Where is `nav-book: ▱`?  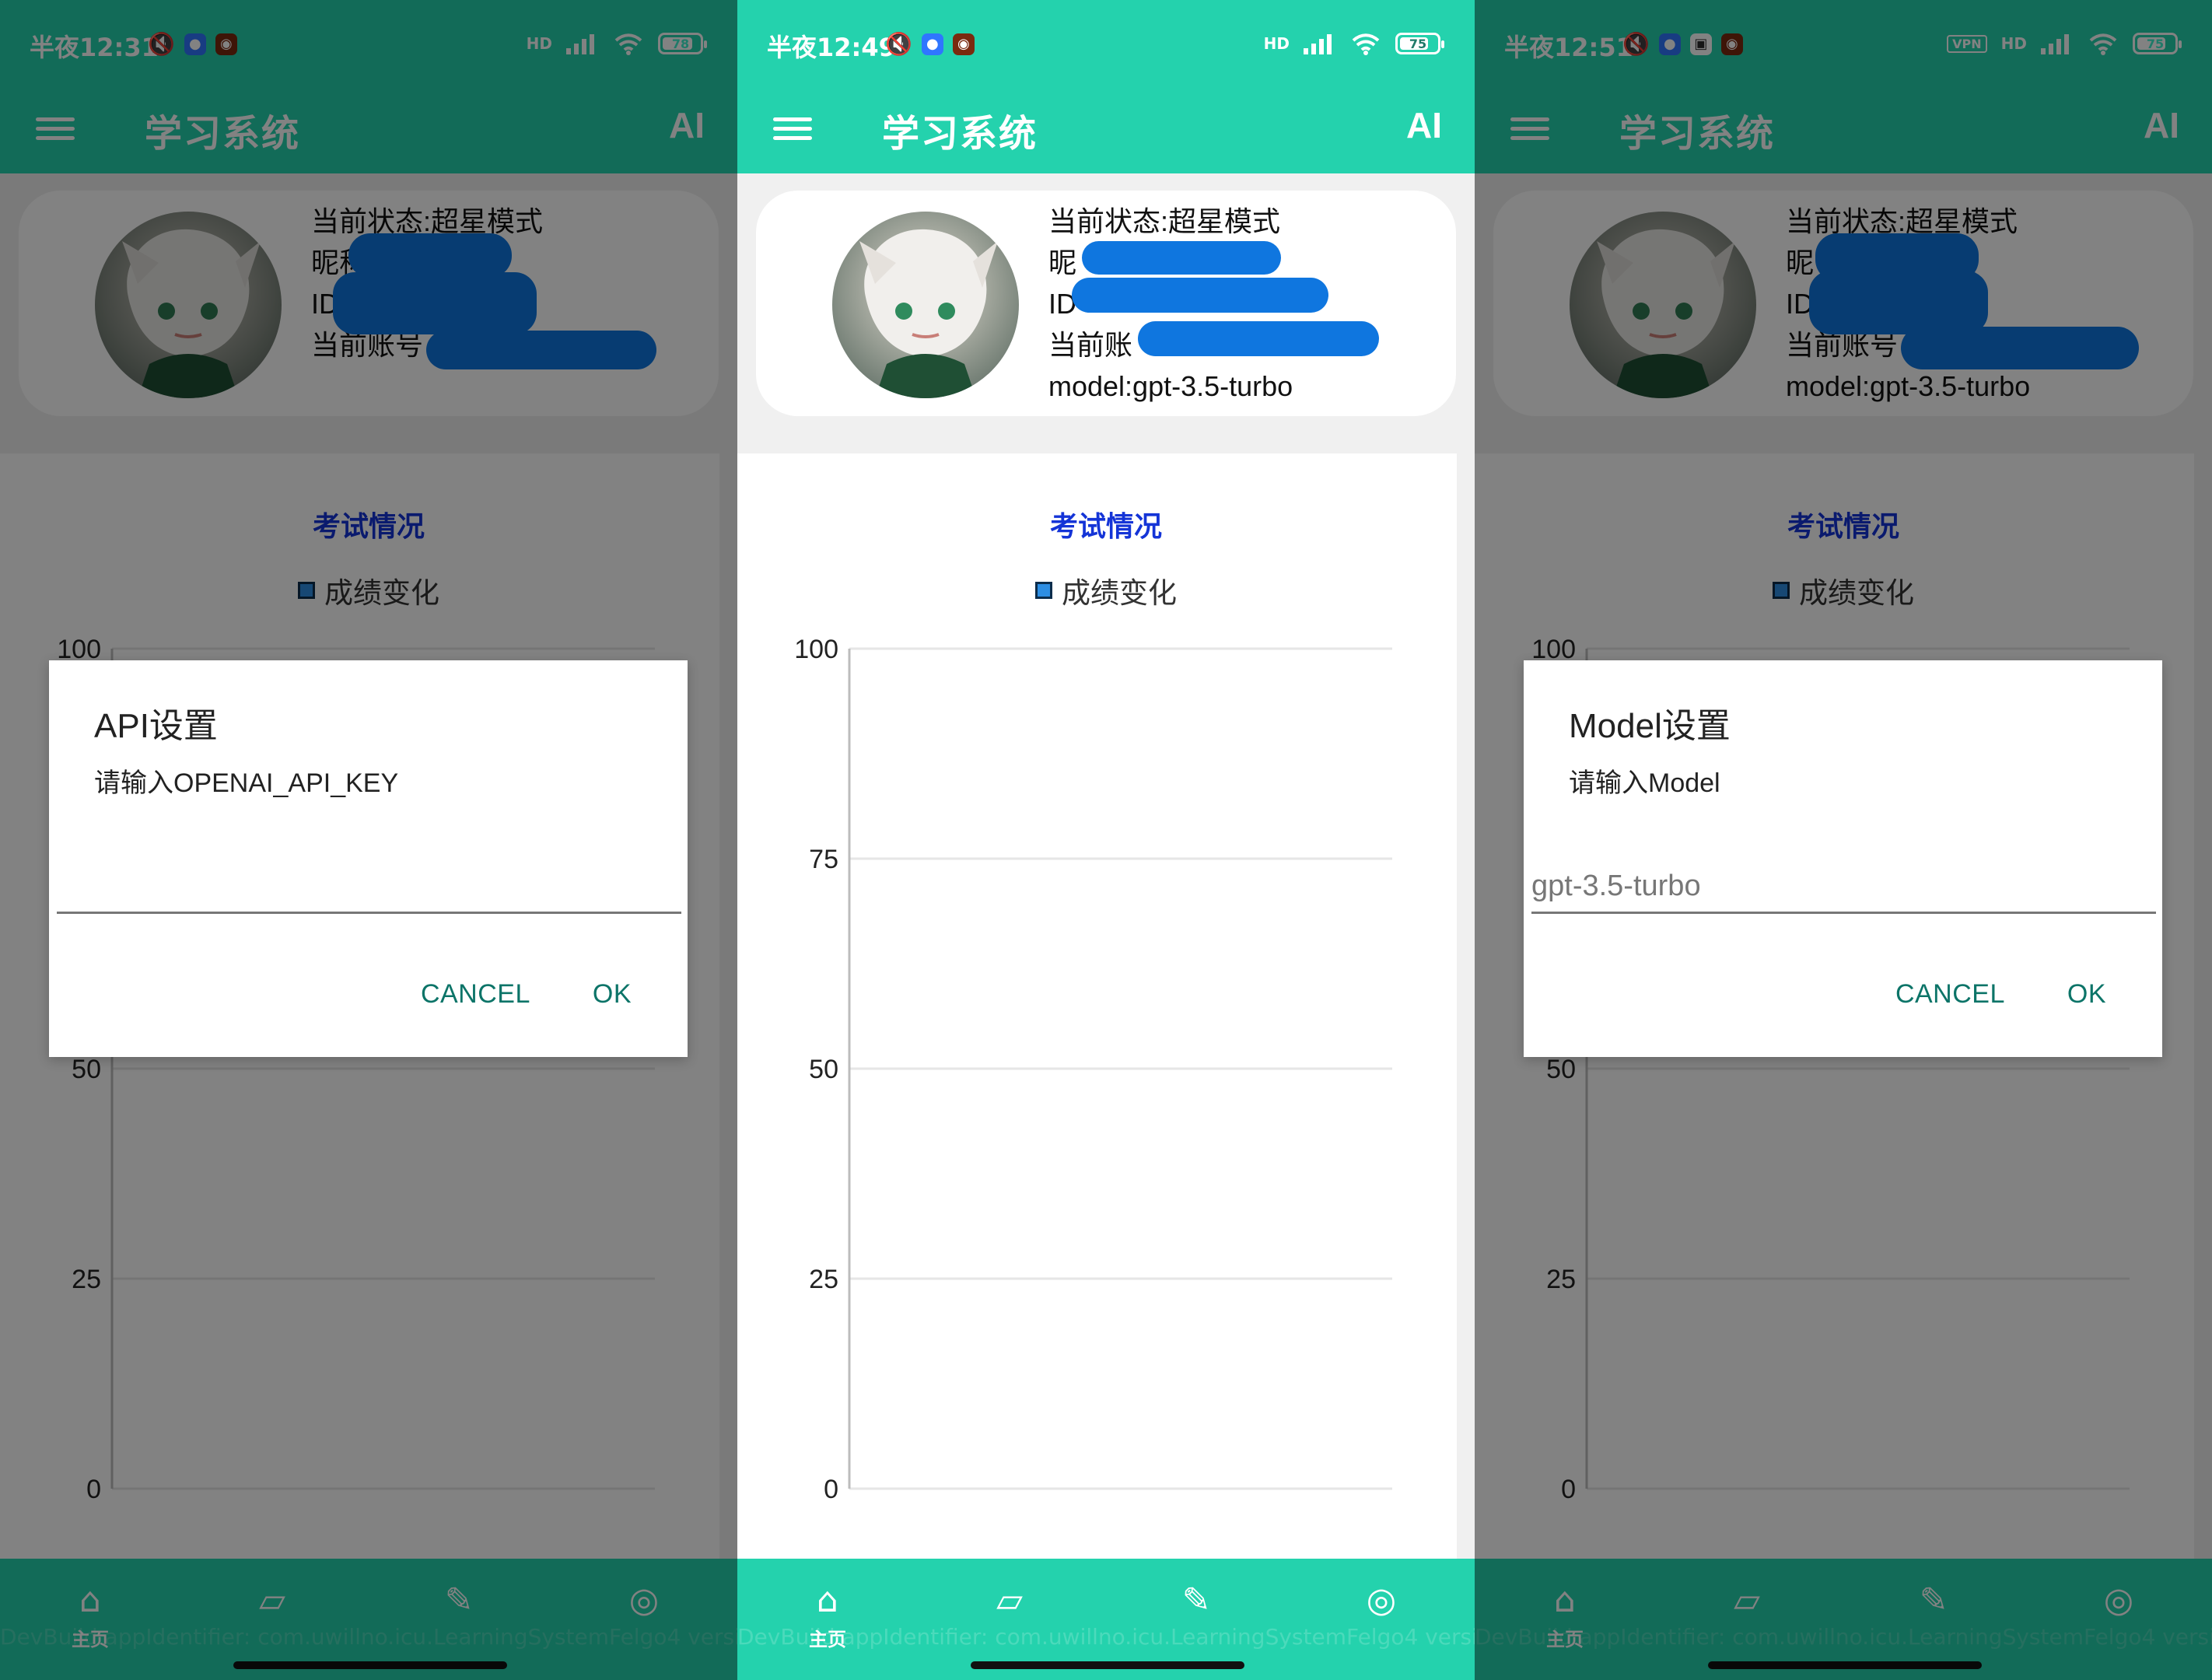 nav-book: ▱ is located at coordinates (1010, 1600).